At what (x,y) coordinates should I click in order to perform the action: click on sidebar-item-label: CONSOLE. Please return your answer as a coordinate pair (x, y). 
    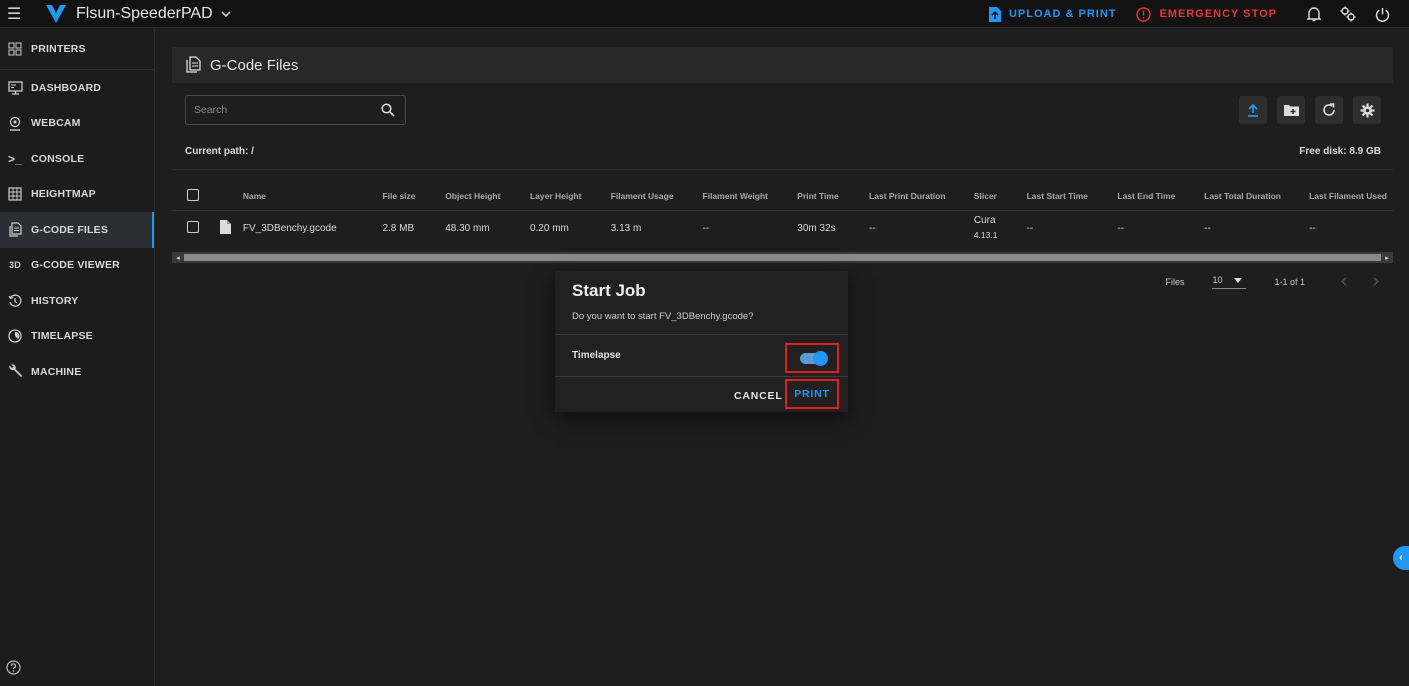
    Looking at the image, I should click on (58, 158).